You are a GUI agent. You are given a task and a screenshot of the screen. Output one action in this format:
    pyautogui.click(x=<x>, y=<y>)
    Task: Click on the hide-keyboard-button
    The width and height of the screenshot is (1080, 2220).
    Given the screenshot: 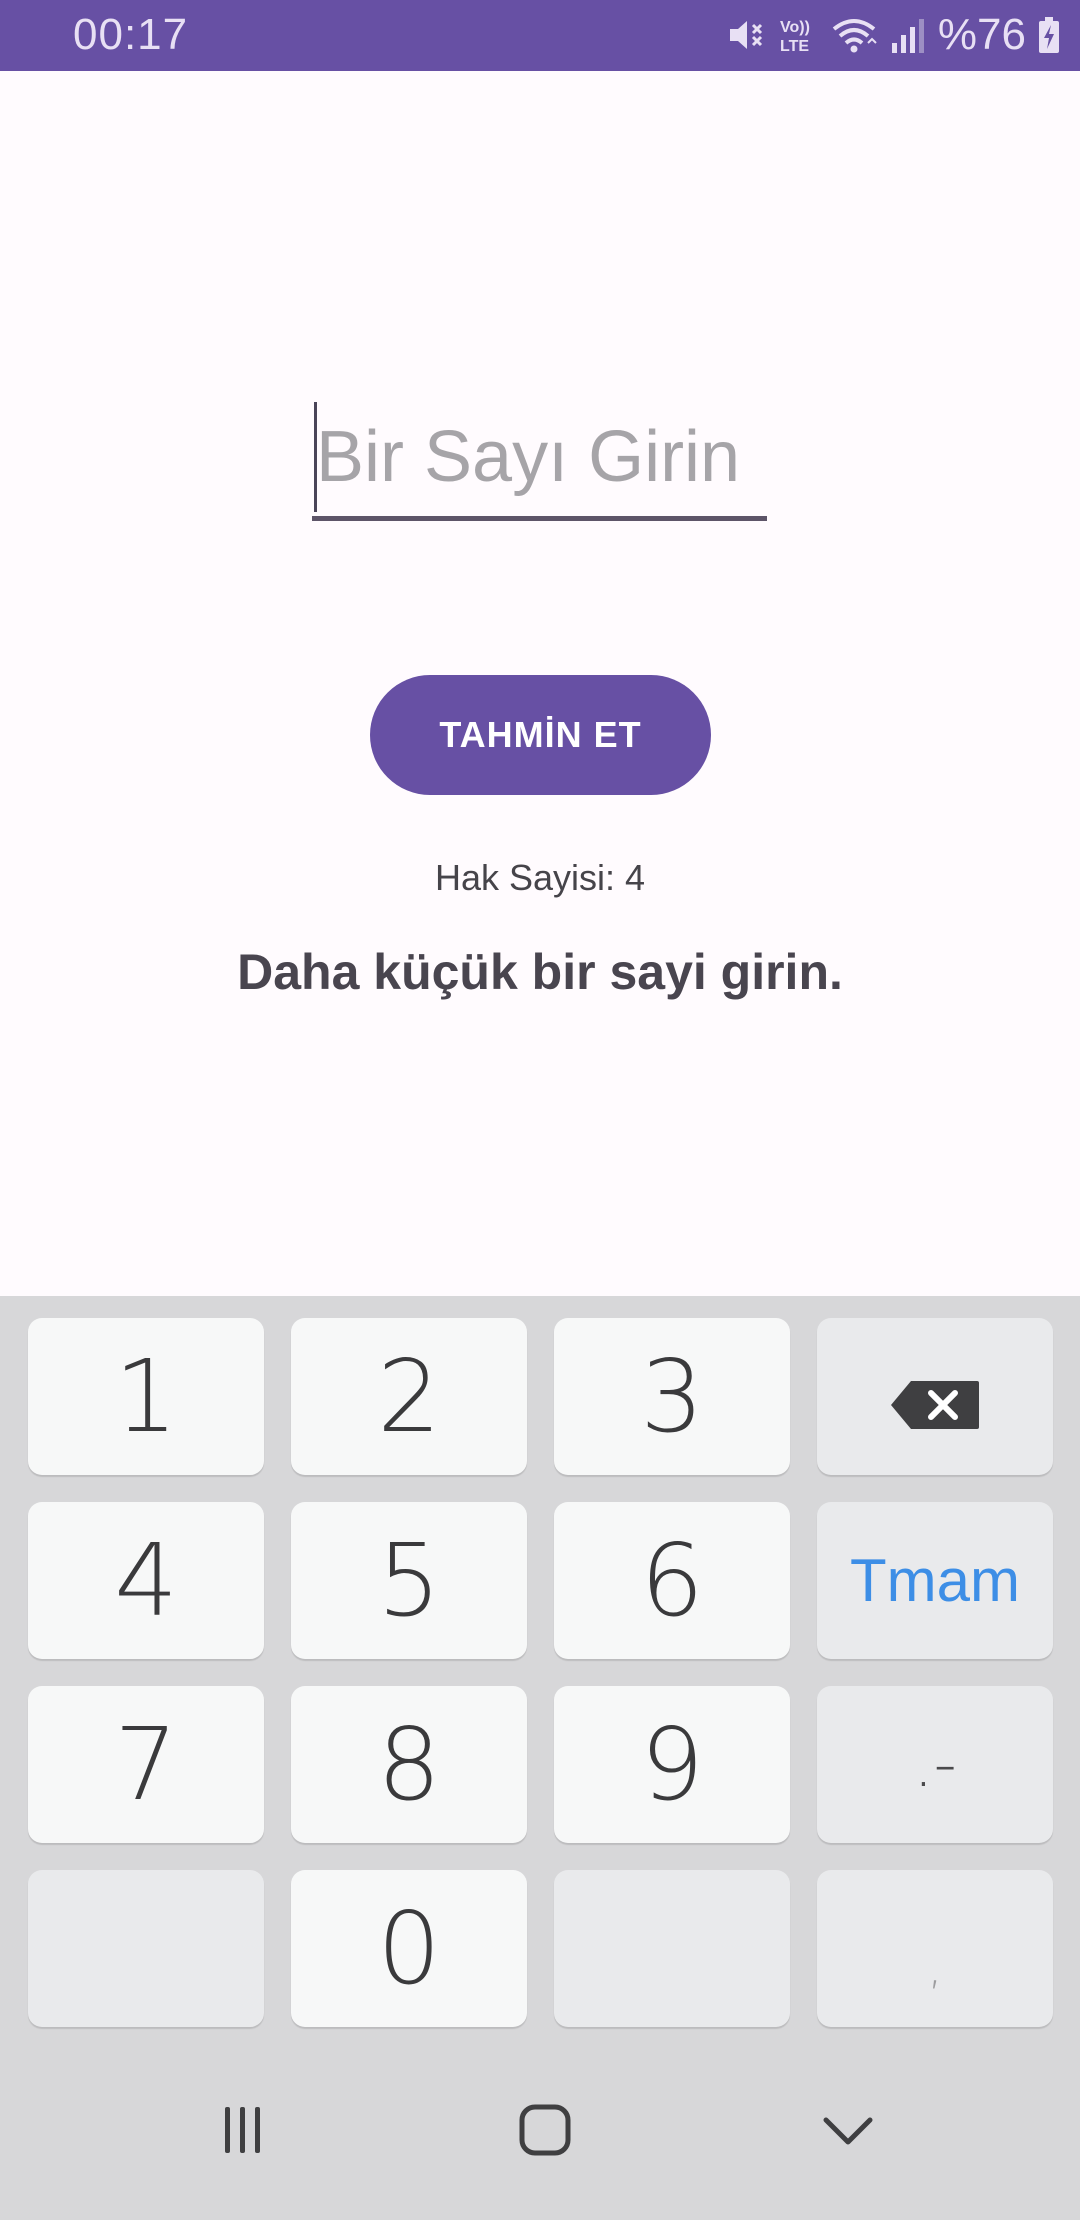 What is the action you would take?
    pyautogui.click(x=848, y=2132)
    